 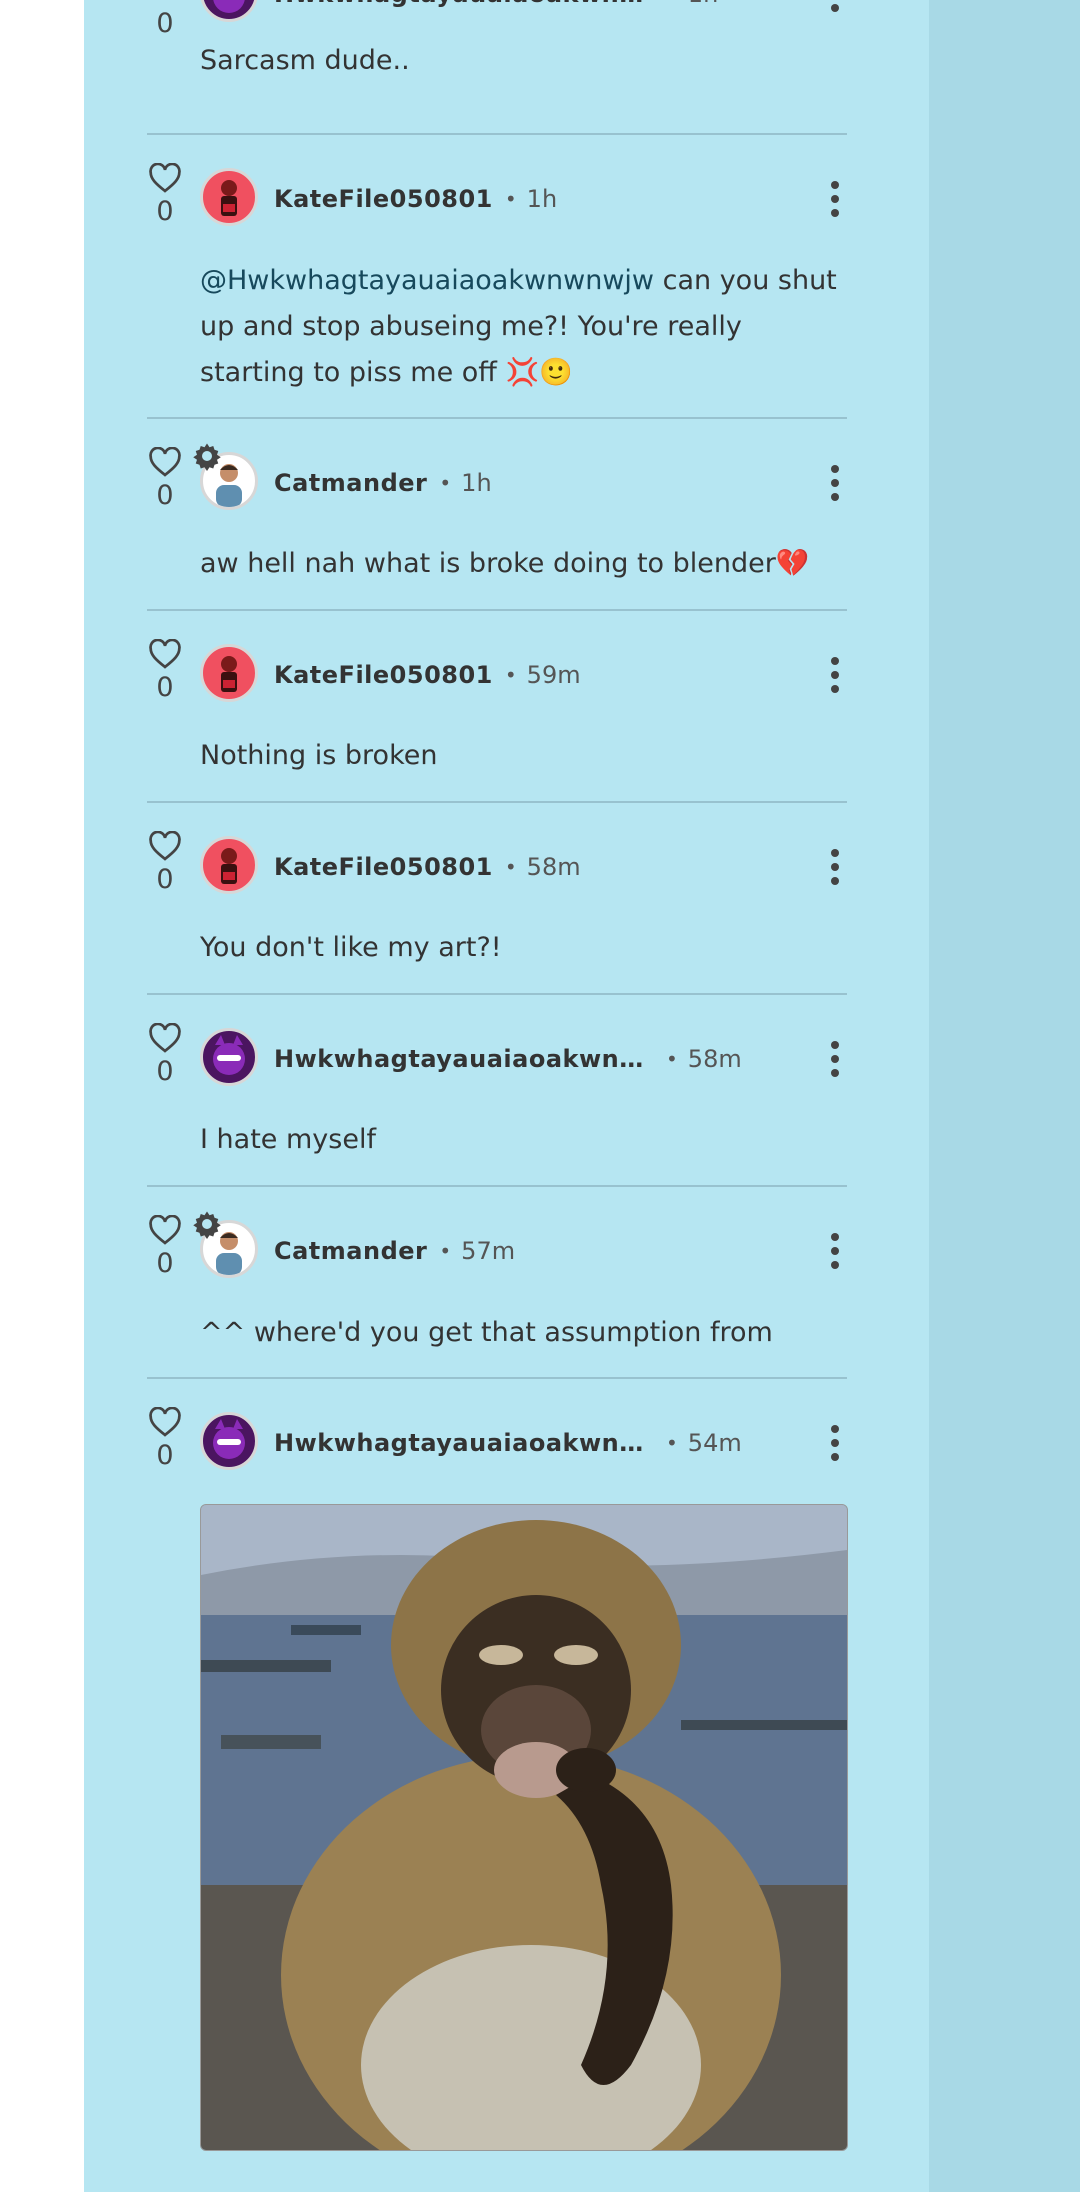 What do you see at coordinates (714, 1443) in the screenshot?
I see `timestamp: 54m` at bounding box center [714, 1443].